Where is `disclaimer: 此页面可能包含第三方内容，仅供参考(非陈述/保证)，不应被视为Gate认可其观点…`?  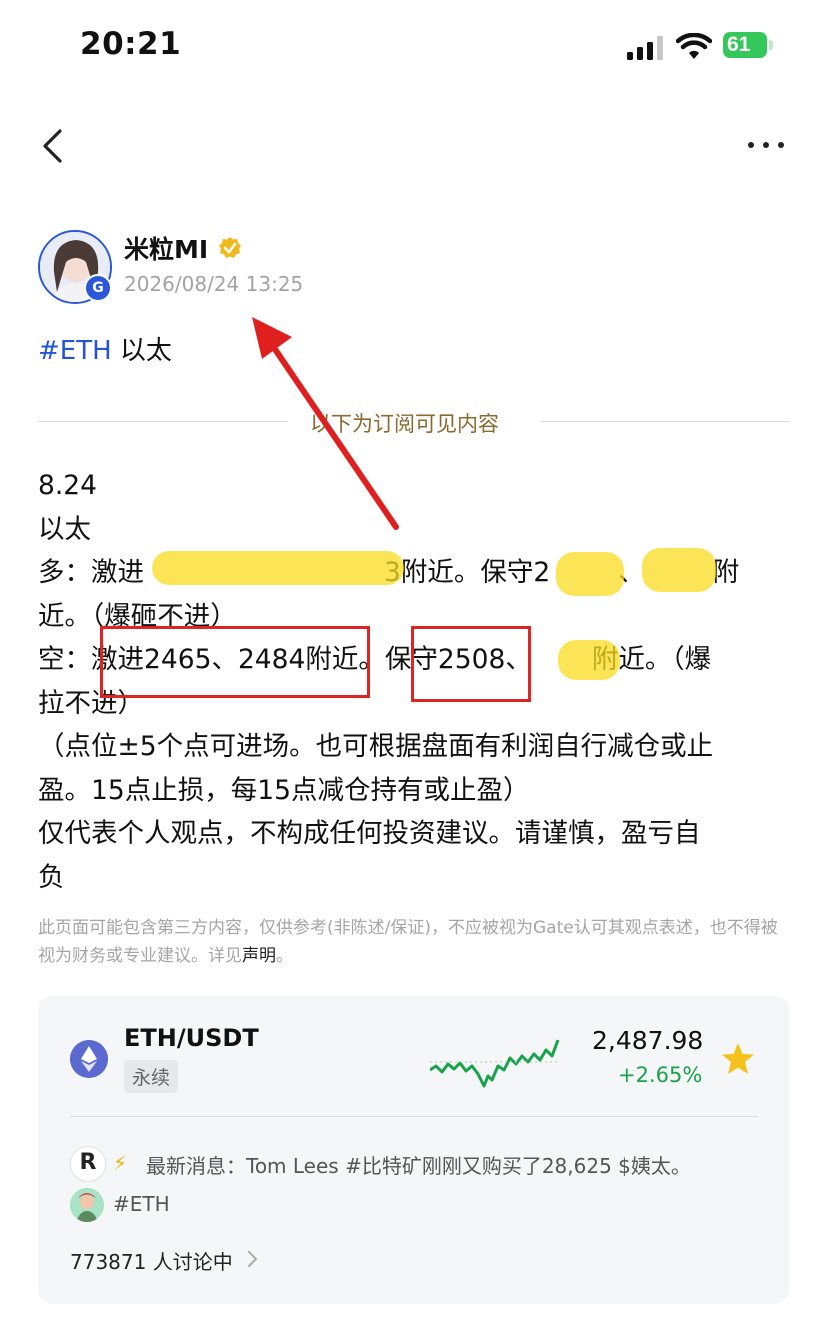
disclaimer: 此页面可能包含第三方内容，仅供参考(非陈述/保证)，不应被视为Gate认可其观点… is located at coordinates (408, 942).